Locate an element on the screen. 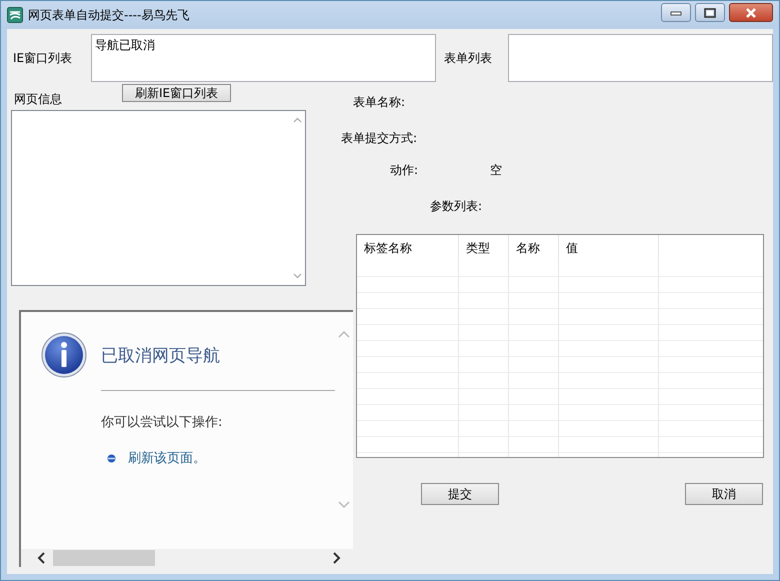 The height and width of the screenshot is (581, 780). field-label: IE窗口列表 is located at coordinates (43, 58).